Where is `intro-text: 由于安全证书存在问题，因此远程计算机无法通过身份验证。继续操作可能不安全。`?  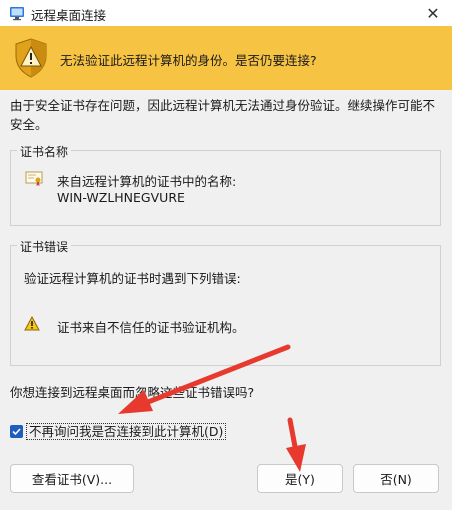
intro-text: 由于安全证书存在问题，因此远程计算机无法通过身份验证。继续操作可能不安全。 is located at coordinates (223, 115).